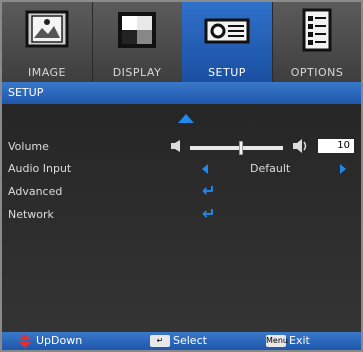 This screenshot has height=352, width=363. What do you see at coordinates (277, 341) in the screenshot?
I see `menu-key-icon: Menu` at bounding box center [277, 341].